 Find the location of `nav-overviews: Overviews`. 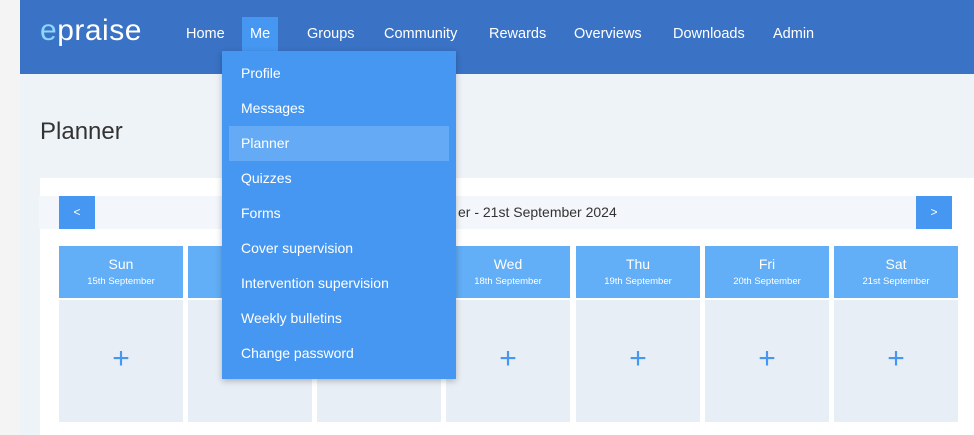

nav-overviews: Overviews is located at coordinates (608, 34).